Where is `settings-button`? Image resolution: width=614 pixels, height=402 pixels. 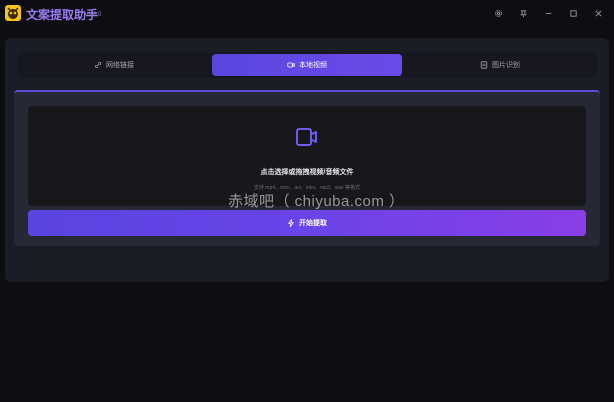 settings-button is located at coordinates (498, 13).